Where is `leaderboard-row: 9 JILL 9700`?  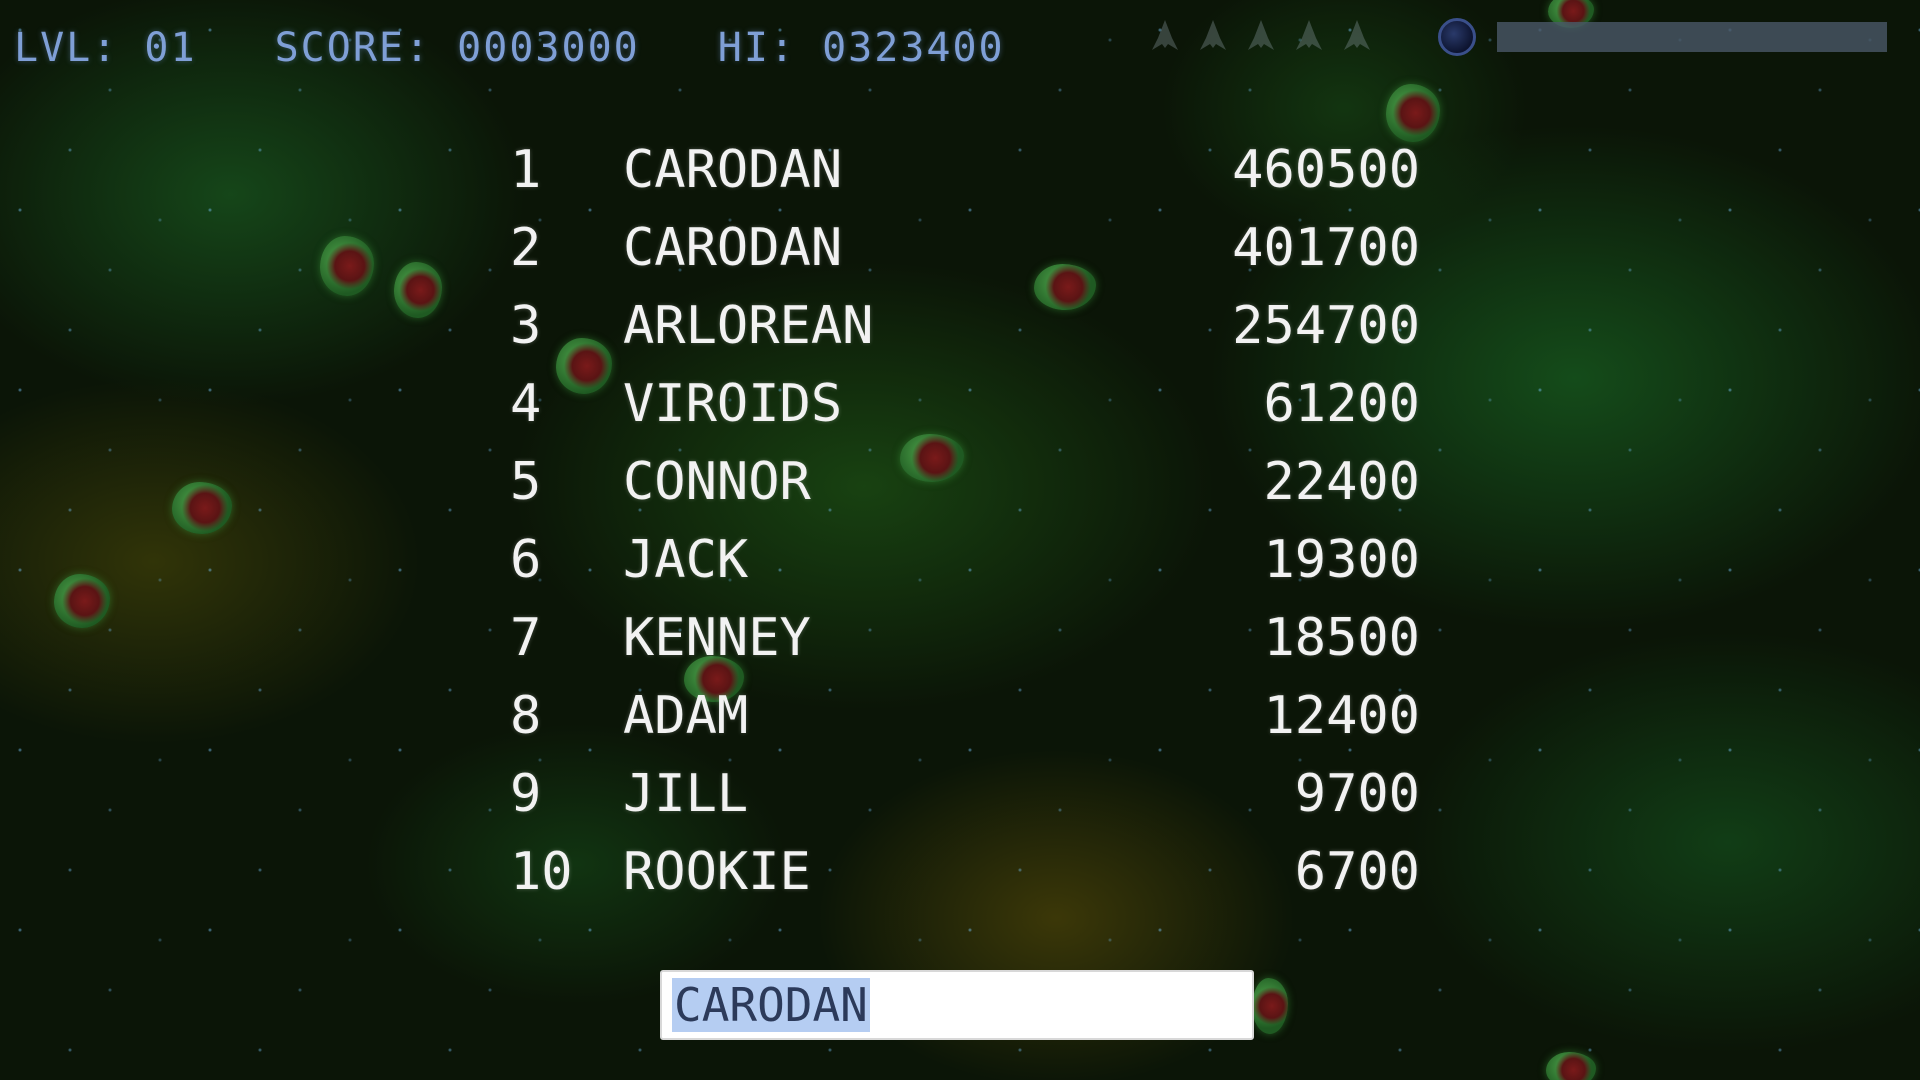 leaderboard-row: 9 JILL 9700 is located at coordinates (960, 803).